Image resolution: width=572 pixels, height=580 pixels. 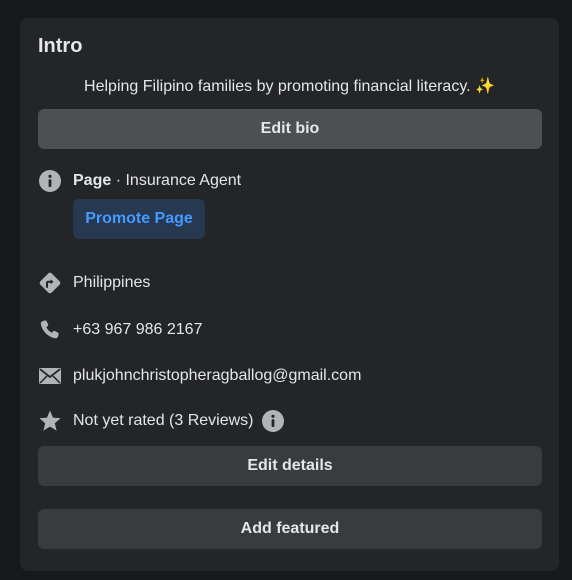 I want to click on email-row: plukjohnchristopheragballog@gmail.com, so click(x=199, y=376).